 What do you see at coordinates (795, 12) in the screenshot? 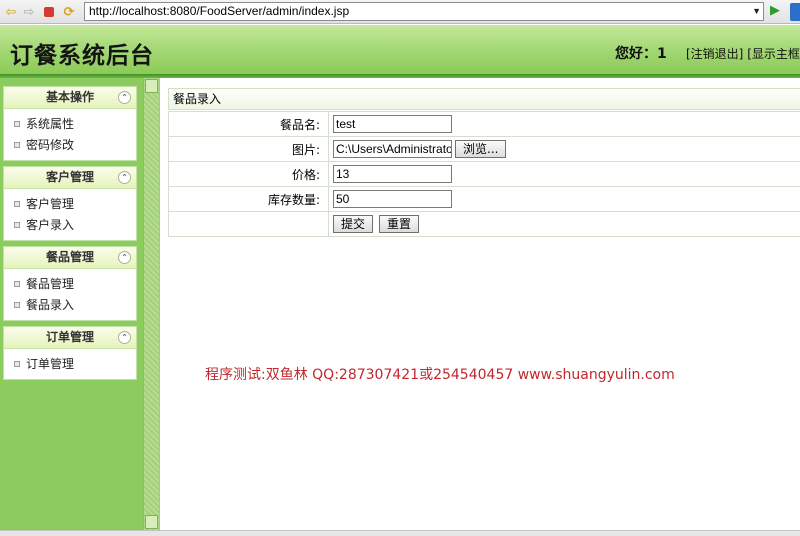
I see `browser-extension-icon` at bounding box center [795, 12].